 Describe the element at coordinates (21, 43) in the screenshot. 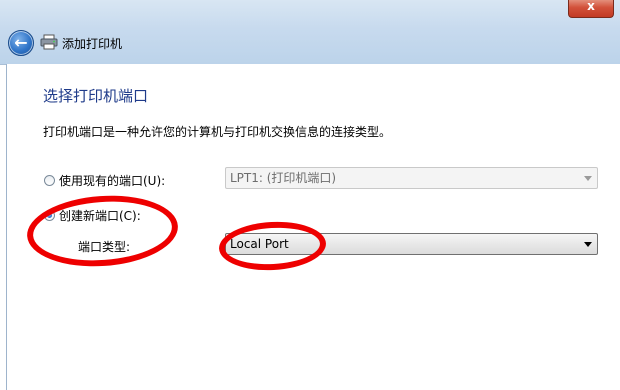

I see `back-arrow-icon: ←` at that location.